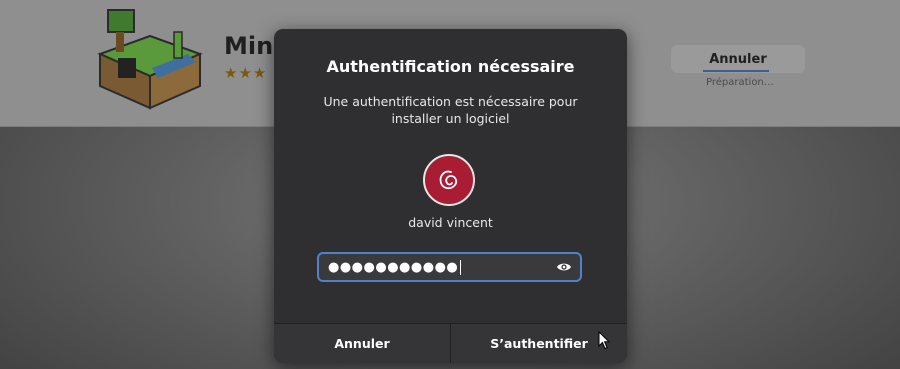  What do you see at coordinates (450, 66) in the screenshot?
I see `dialog-title: Authentification nécessaire` at bounding box center [450, 66].